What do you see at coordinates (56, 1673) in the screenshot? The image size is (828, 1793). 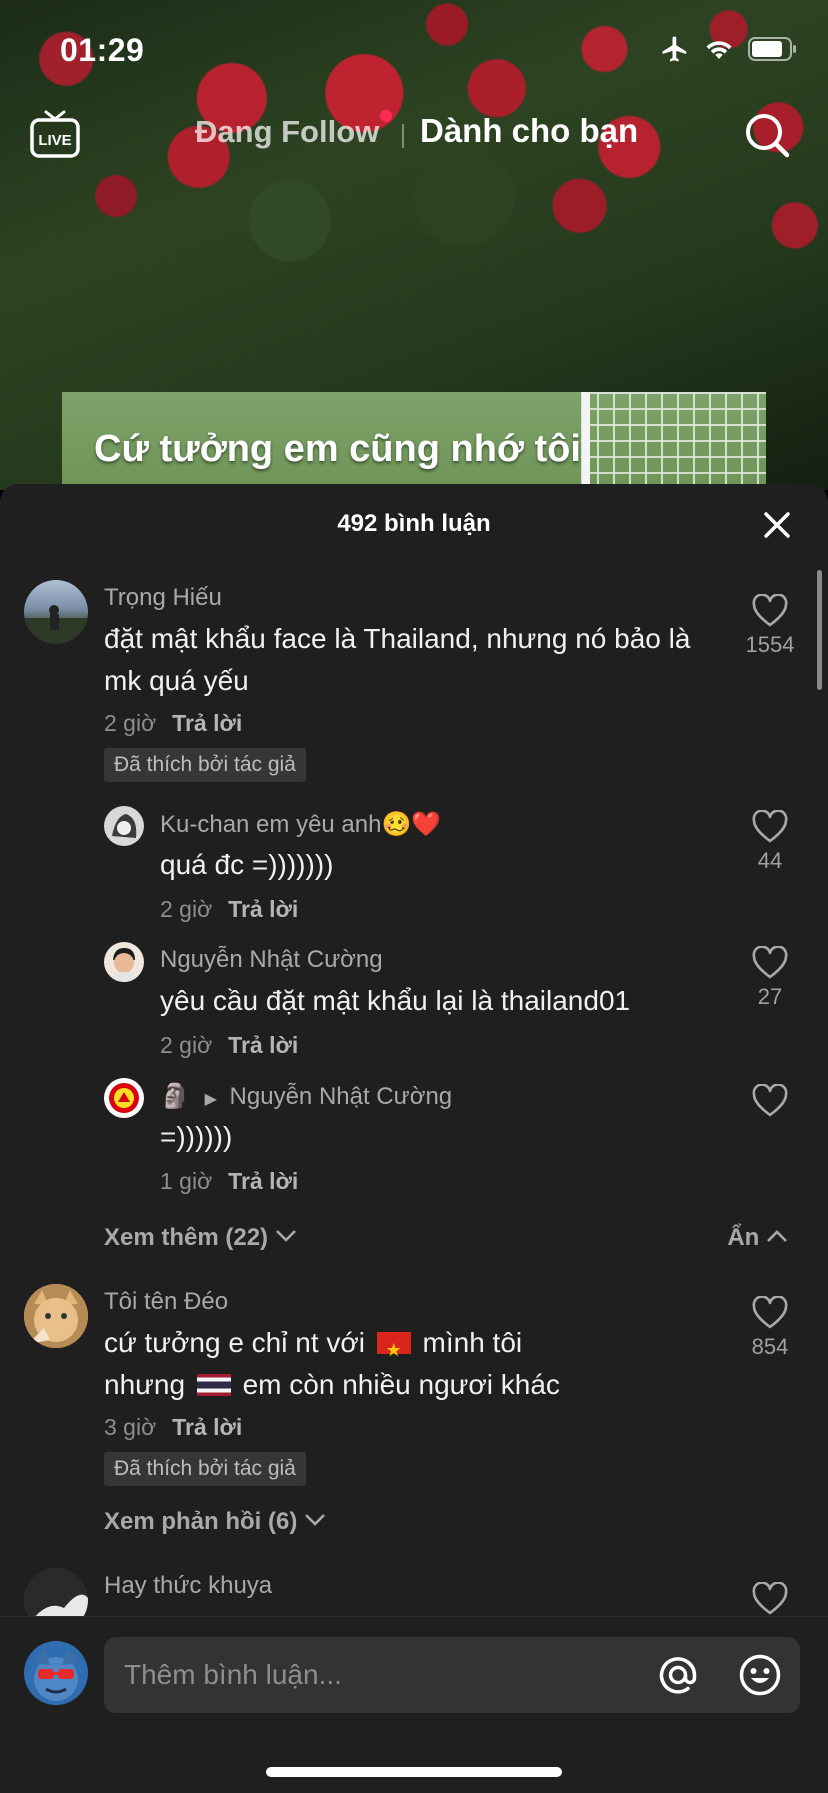 I see `my-avatar` at bounding box center [56, 1673].